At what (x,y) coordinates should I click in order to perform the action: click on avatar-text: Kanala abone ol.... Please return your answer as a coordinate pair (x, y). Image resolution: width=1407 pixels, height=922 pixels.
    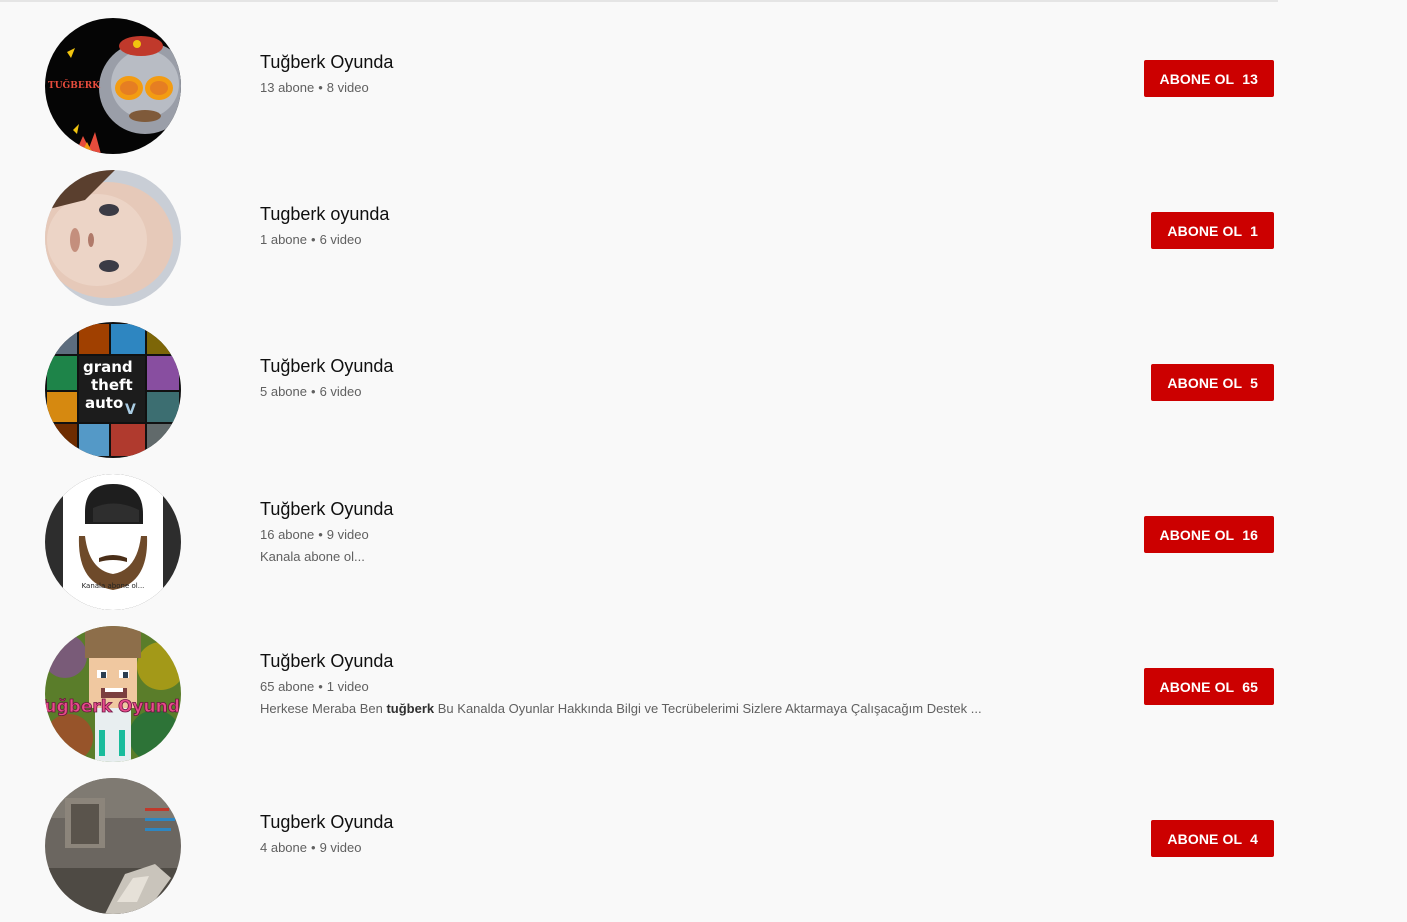
    Looking at the image, I should click on (113, 586).